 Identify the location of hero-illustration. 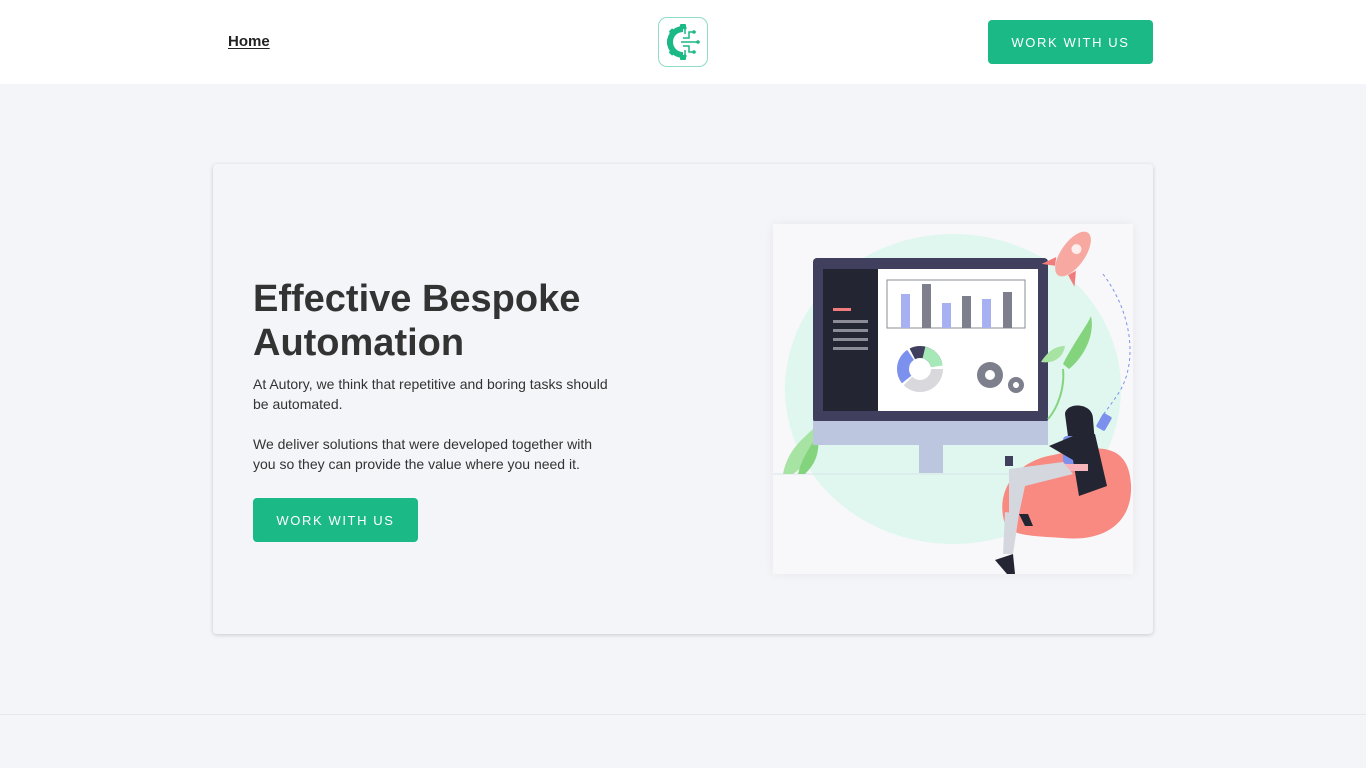
(953, 399).